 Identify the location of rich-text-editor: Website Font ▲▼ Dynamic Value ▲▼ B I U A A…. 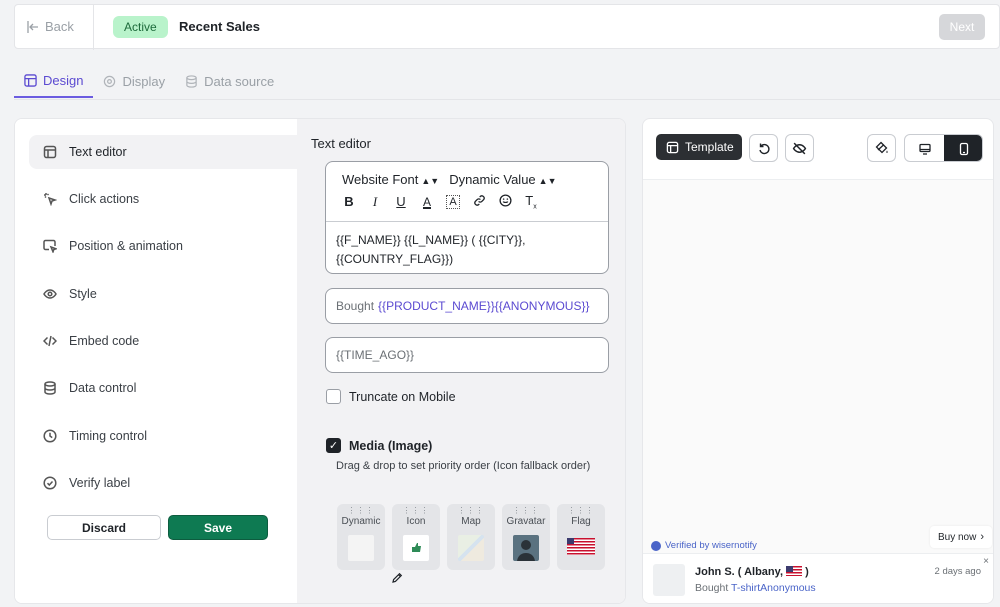
(467, 217).